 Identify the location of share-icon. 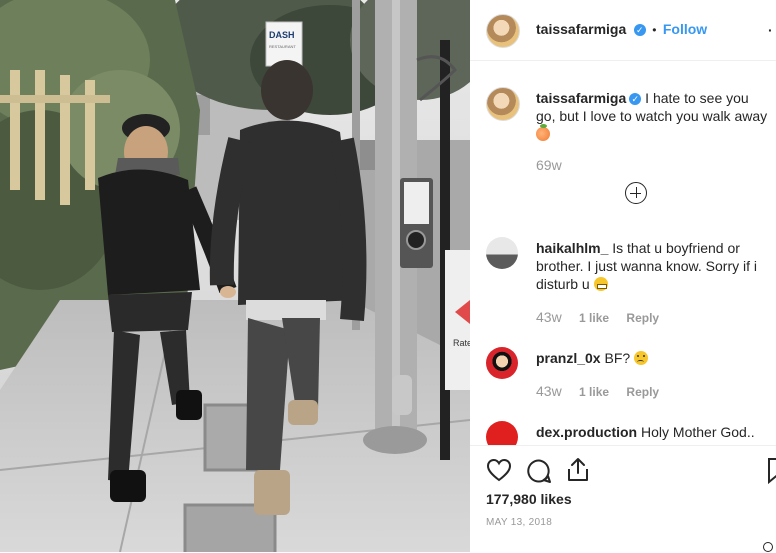
(578, 470).